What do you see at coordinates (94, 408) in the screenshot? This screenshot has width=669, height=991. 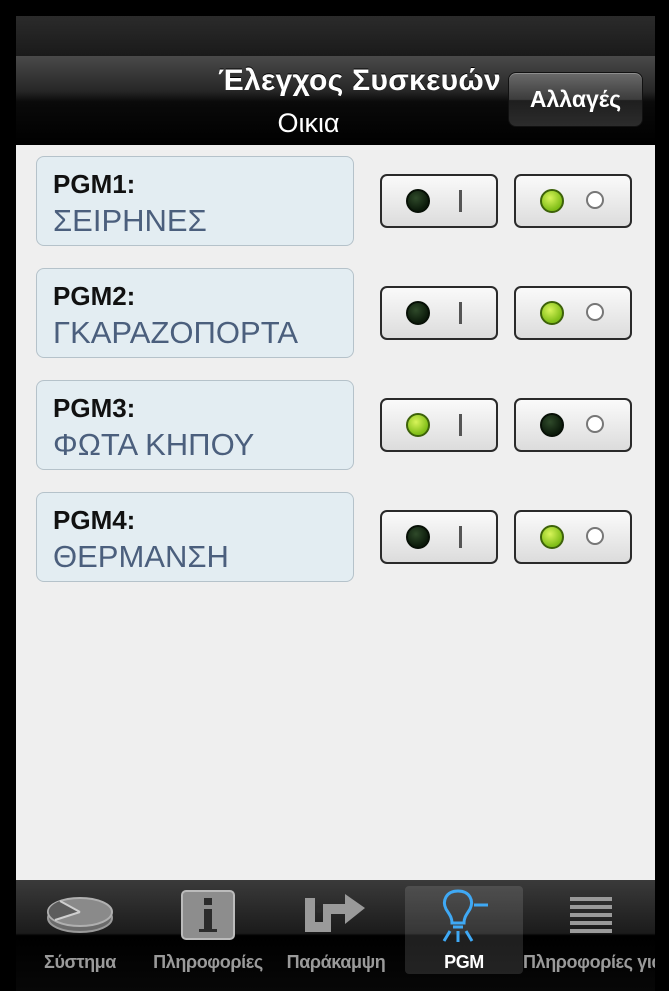 I see `pgm-name: PGM3:` at bounding box center [94, 408].